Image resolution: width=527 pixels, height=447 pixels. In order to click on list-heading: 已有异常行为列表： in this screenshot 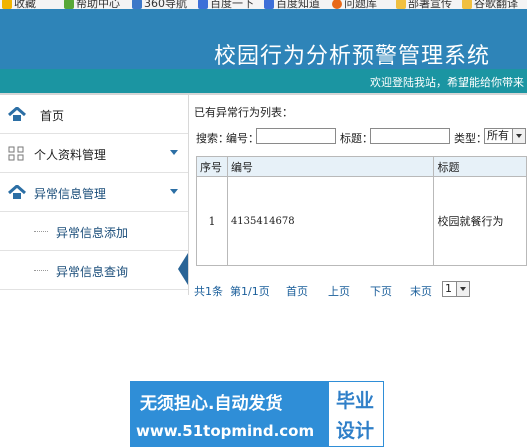, I will do `click(243, 112)`.